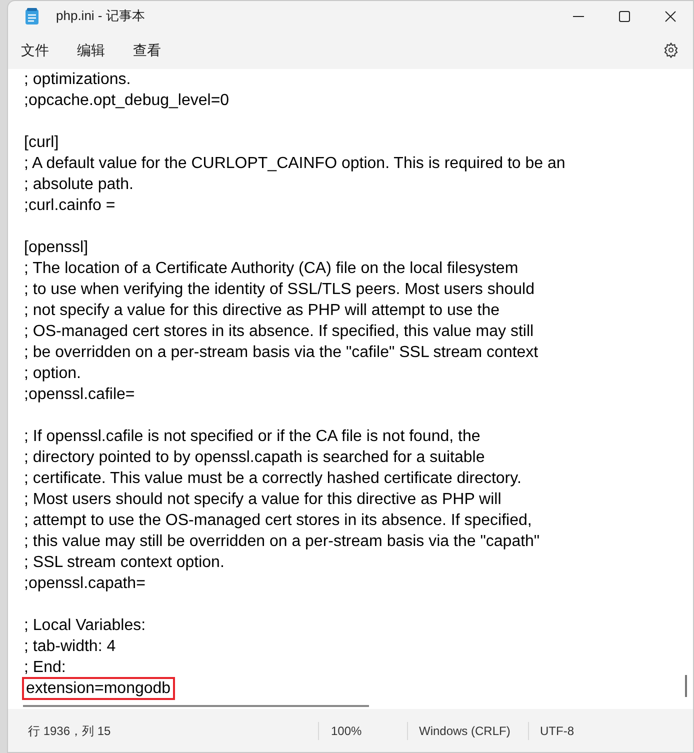  What do you see at coordinates (272, 478) in the screenshot?
I see `text-line: ; certificate. This value must be a correctly hashed certificate directory.` at bounding box center [272, 478].